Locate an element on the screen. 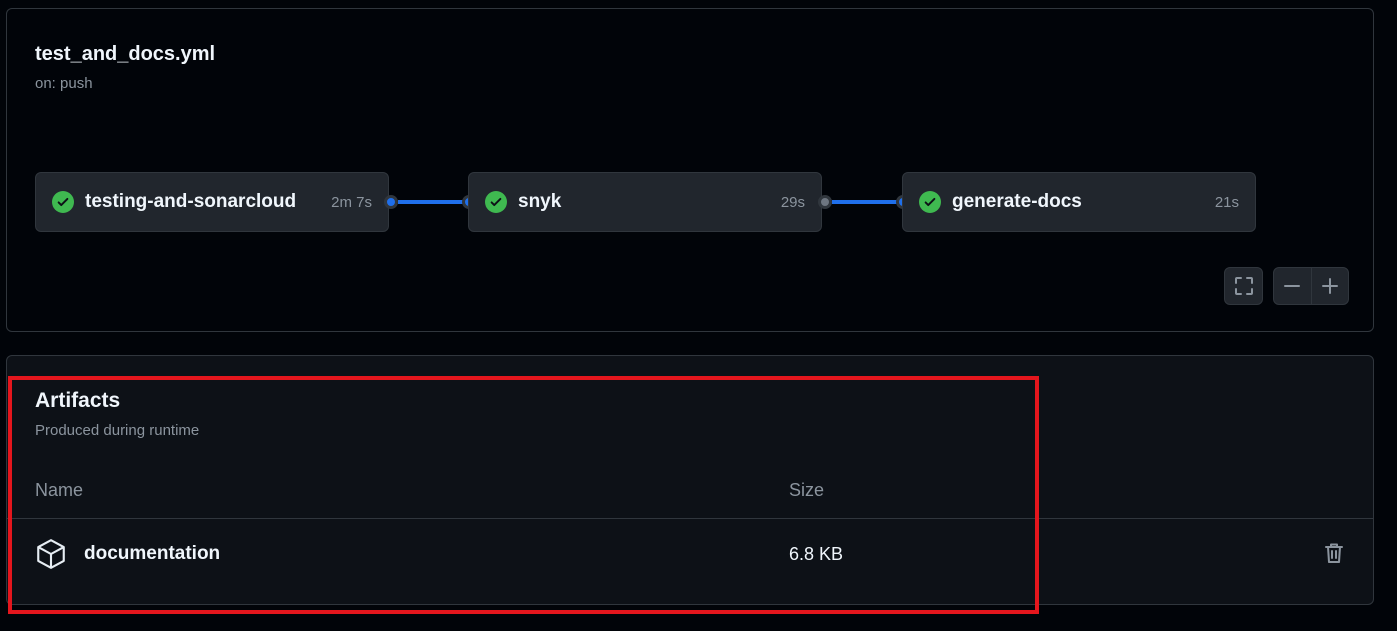 The width and height of the screenshot is (1397, 631). artifact-name-link: documentation is located at coordinates (152, 554).